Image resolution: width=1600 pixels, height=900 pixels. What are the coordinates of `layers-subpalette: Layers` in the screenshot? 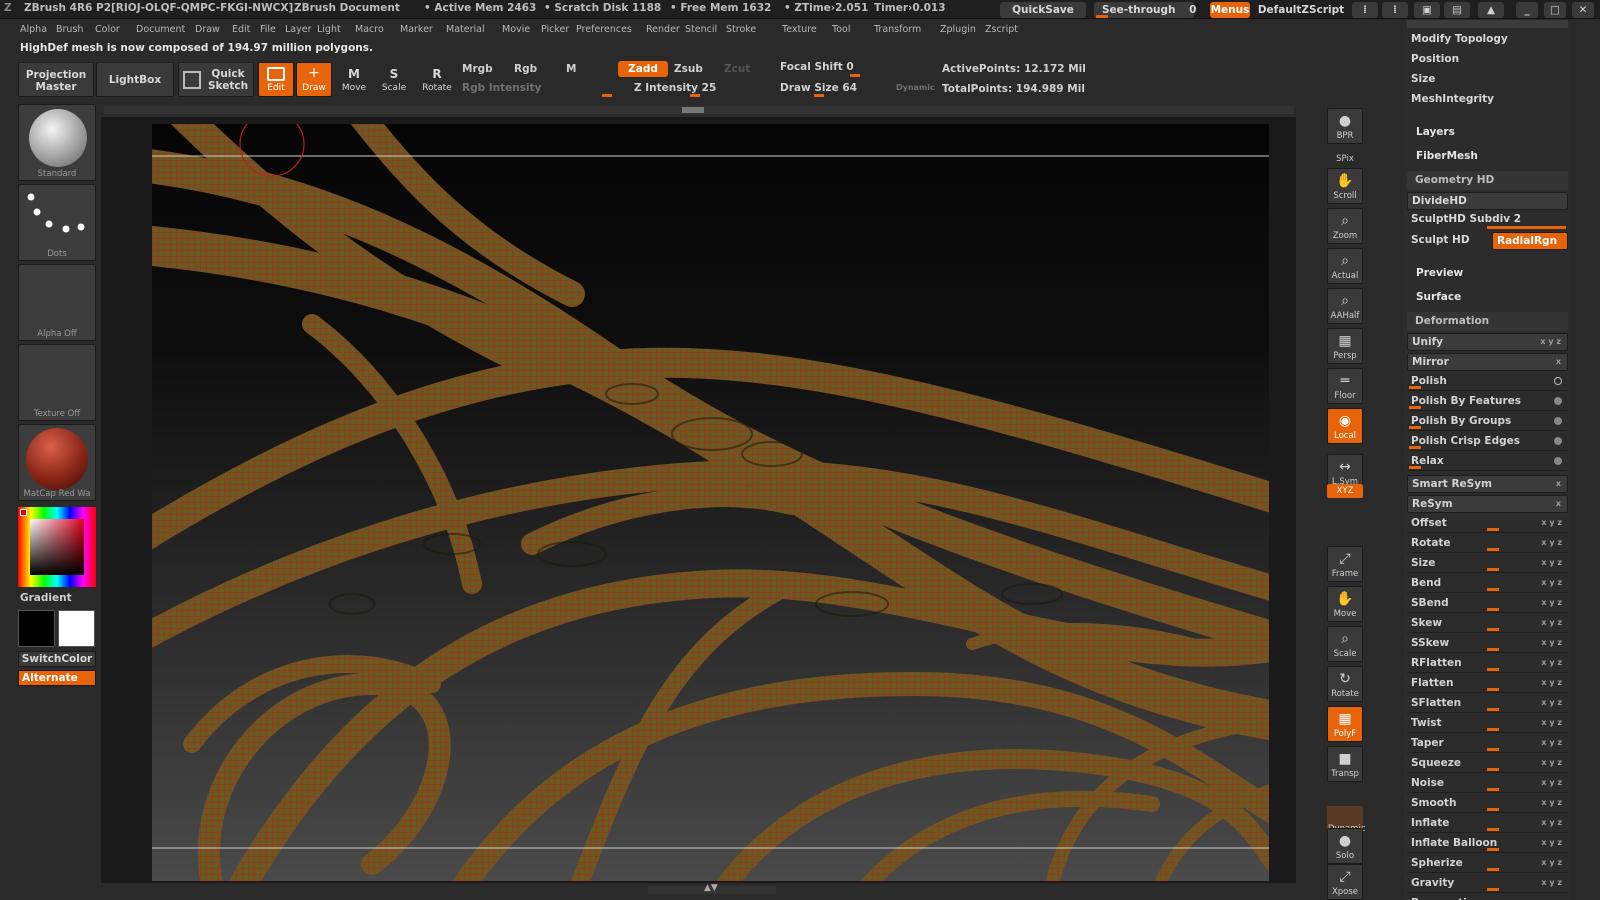 It's located at (1435, 132).